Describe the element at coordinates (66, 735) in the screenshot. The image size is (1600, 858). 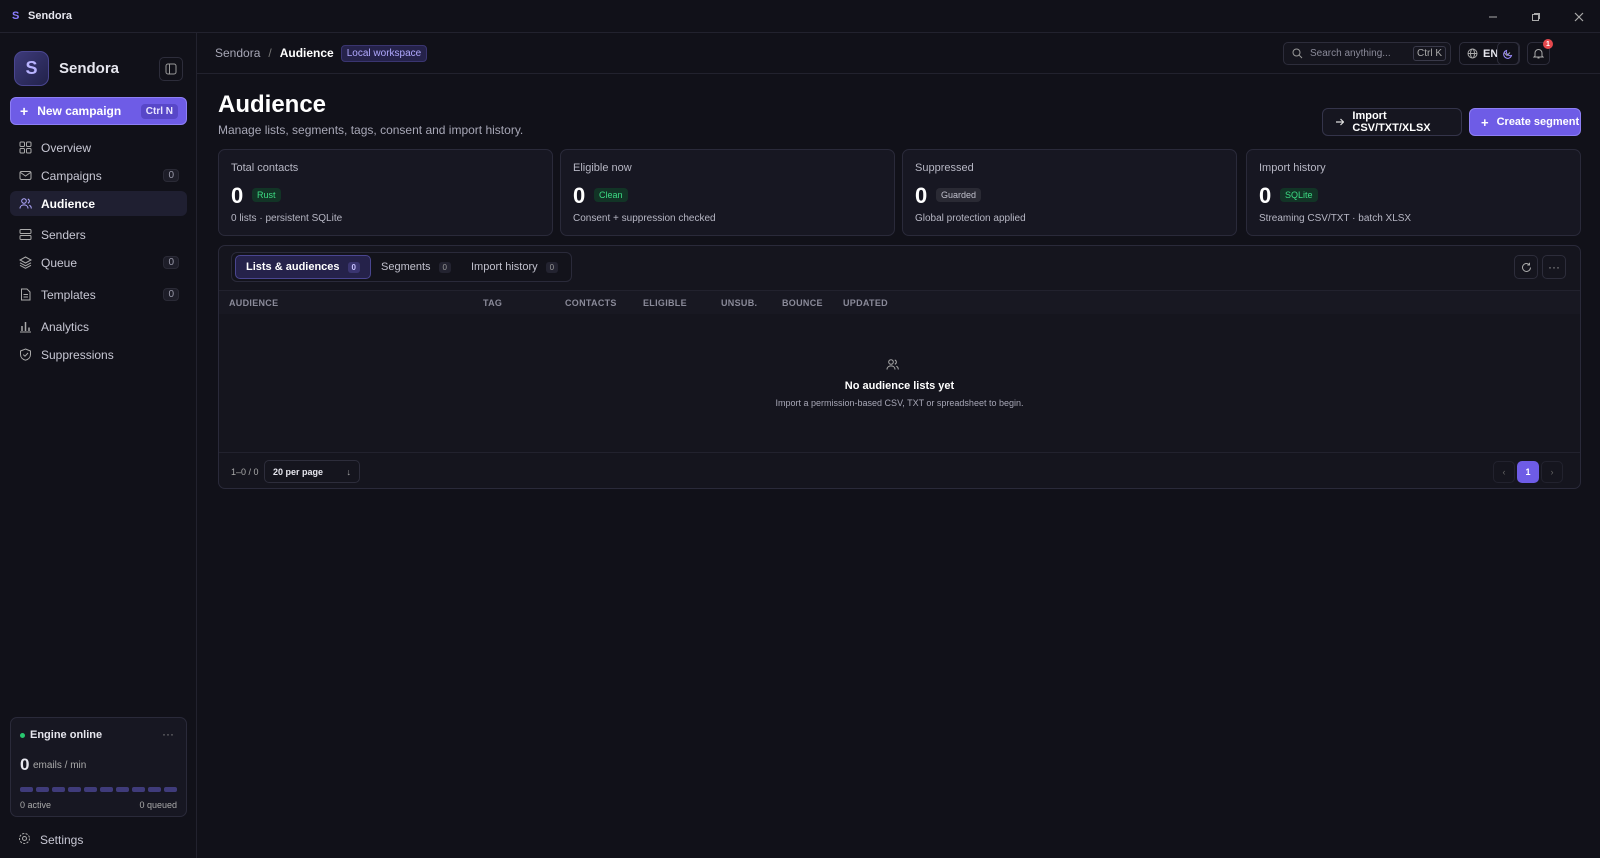
I see `engine-status: Engine online` at that location.